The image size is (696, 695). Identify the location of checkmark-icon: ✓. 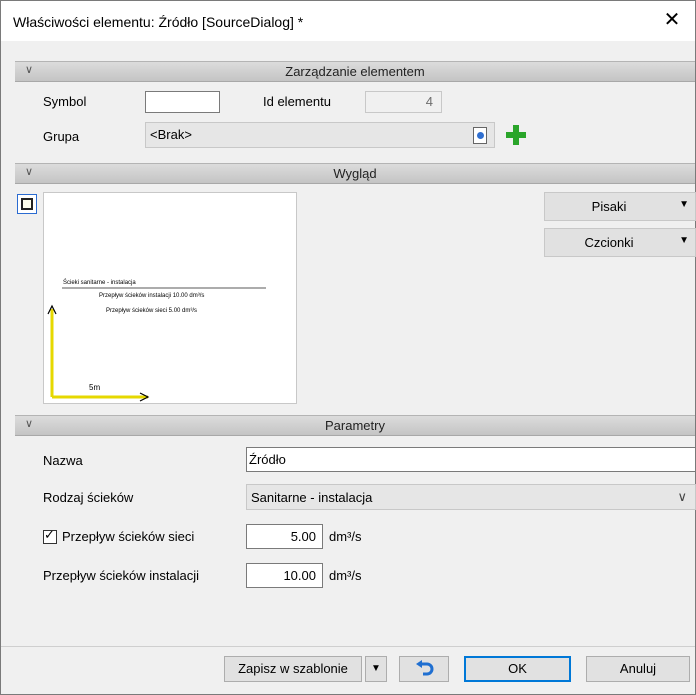
(49, 534).